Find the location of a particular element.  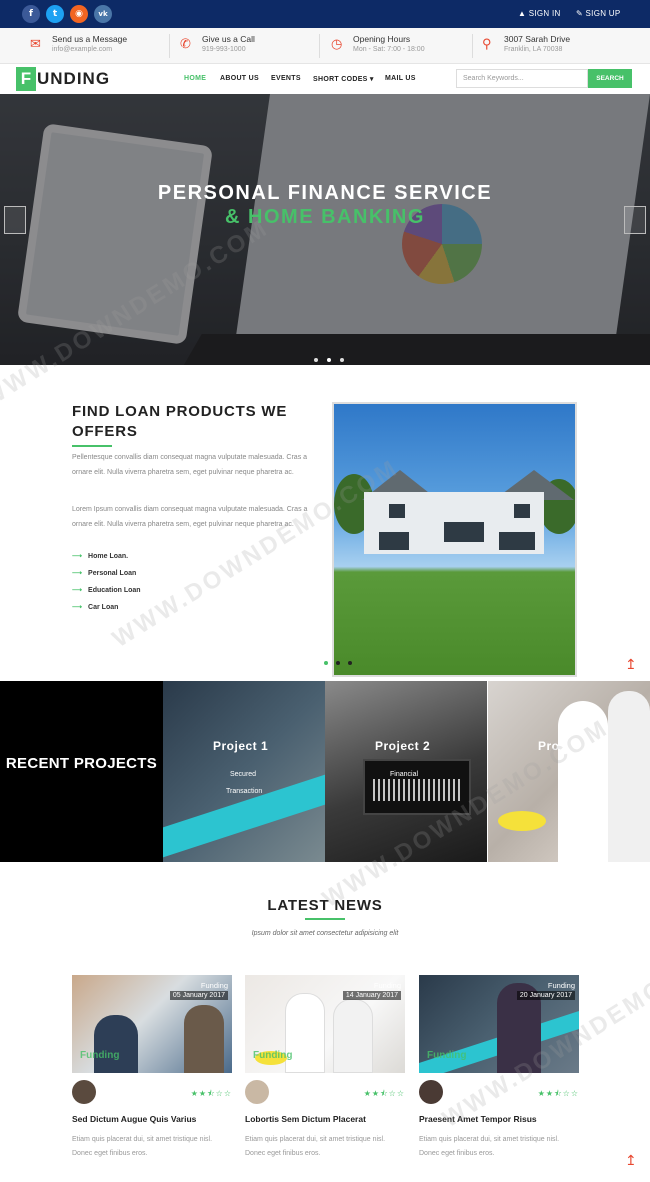

project-card-1: Project 1 Secured Transaction is located at coordinates (244, 771).